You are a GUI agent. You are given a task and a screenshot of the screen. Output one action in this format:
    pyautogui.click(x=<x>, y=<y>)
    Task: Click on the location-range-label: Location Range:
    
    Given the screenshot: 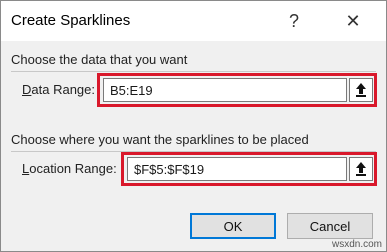 What is the action you would take?
    pyautogui.click(x=69, y=168)
    